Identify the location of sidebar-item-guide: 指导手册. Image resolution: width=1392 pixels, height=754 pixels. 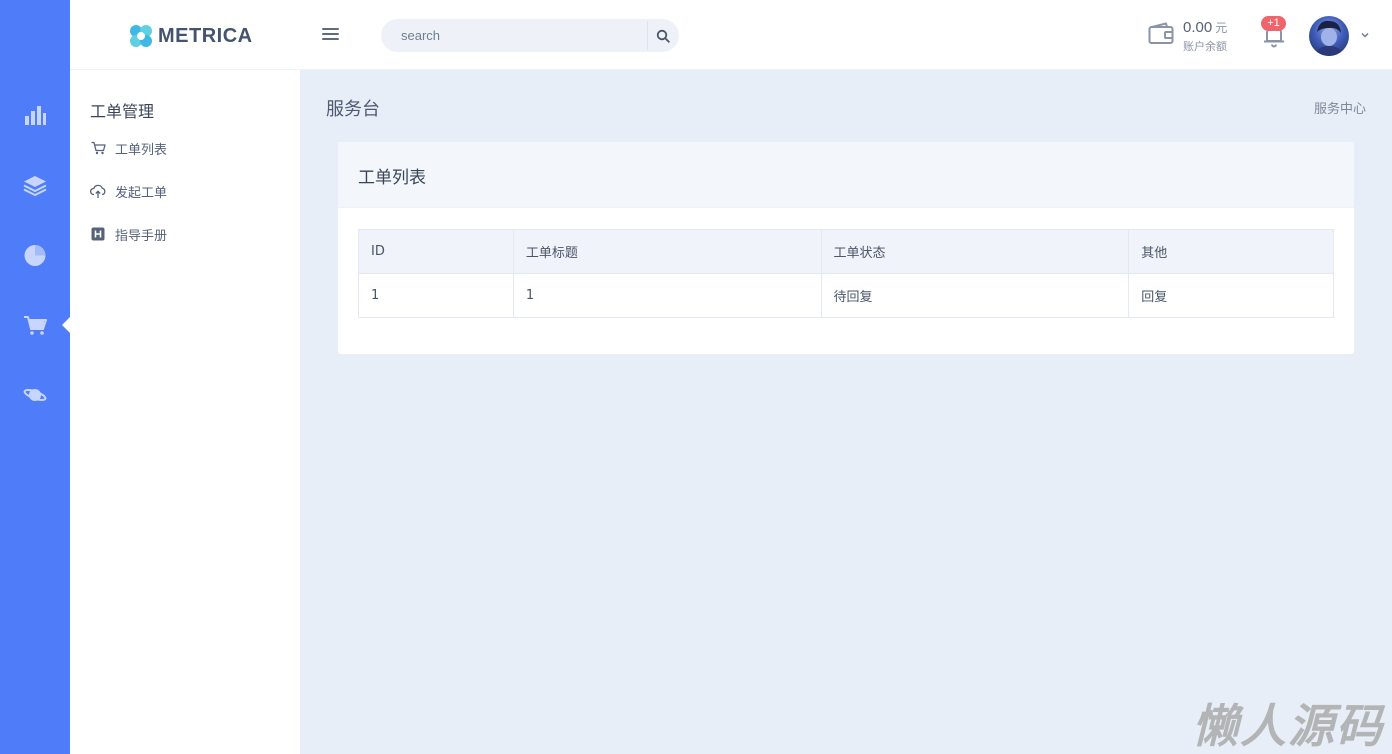
(128, 234).